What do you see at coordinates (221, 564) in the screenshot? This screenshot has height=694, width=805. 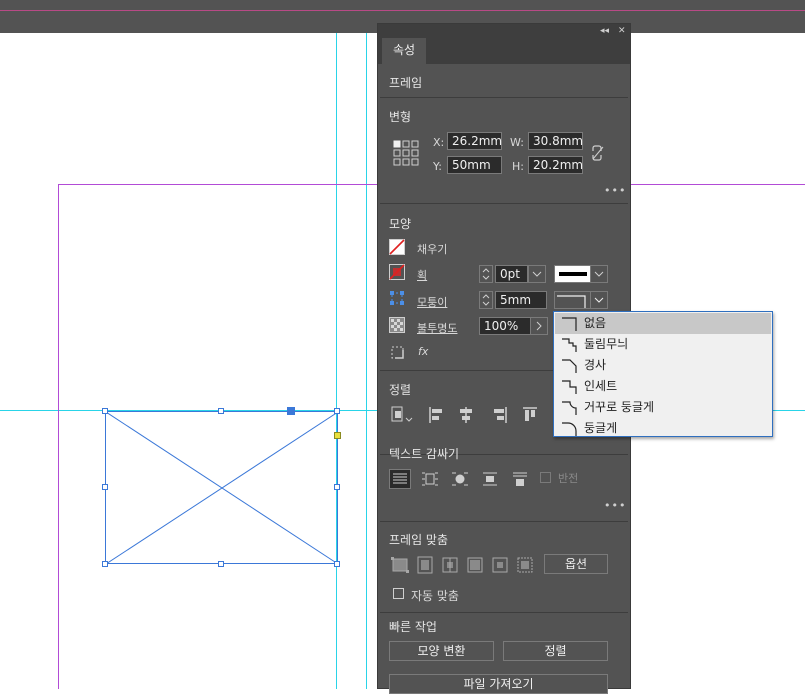 I see `resize-handle-bottom` at bounding box center [221, 564].